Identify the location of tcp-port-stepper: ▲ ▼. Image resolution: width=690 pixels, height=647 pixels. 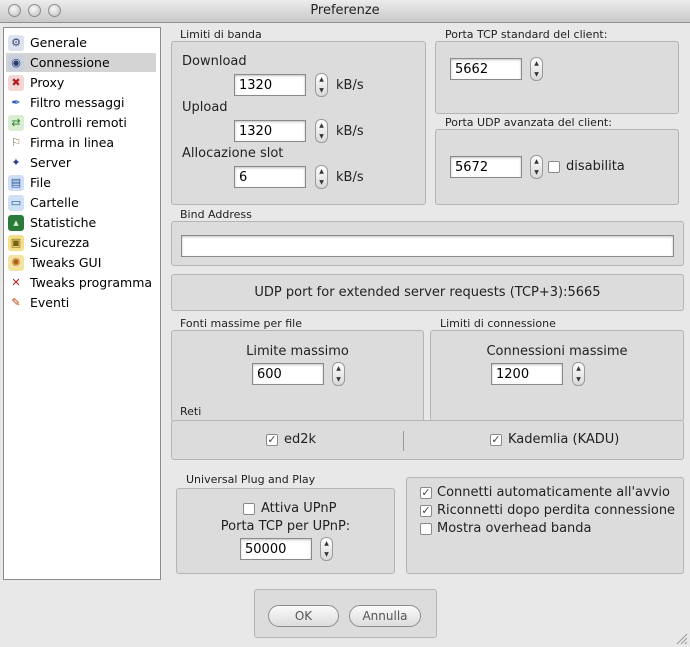
(536, 69).